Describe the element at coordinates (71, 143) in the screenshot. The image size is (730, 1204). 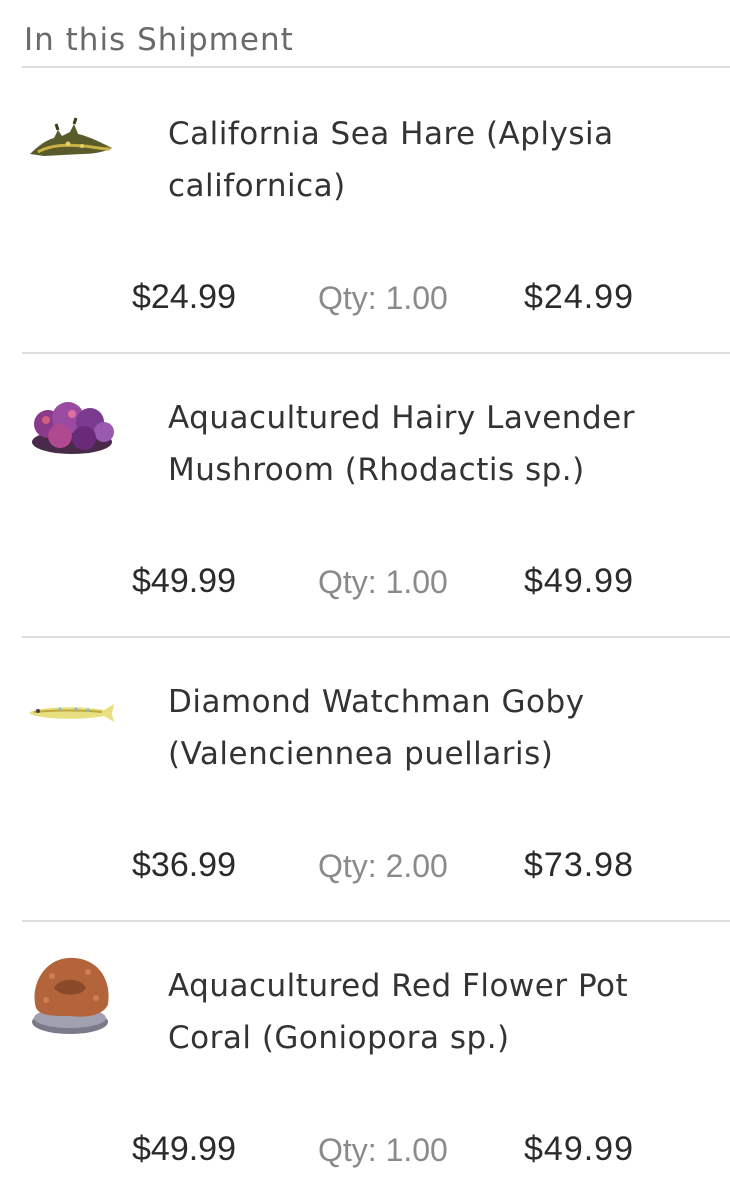
I see `sea-hare-thumbnail` at that location.